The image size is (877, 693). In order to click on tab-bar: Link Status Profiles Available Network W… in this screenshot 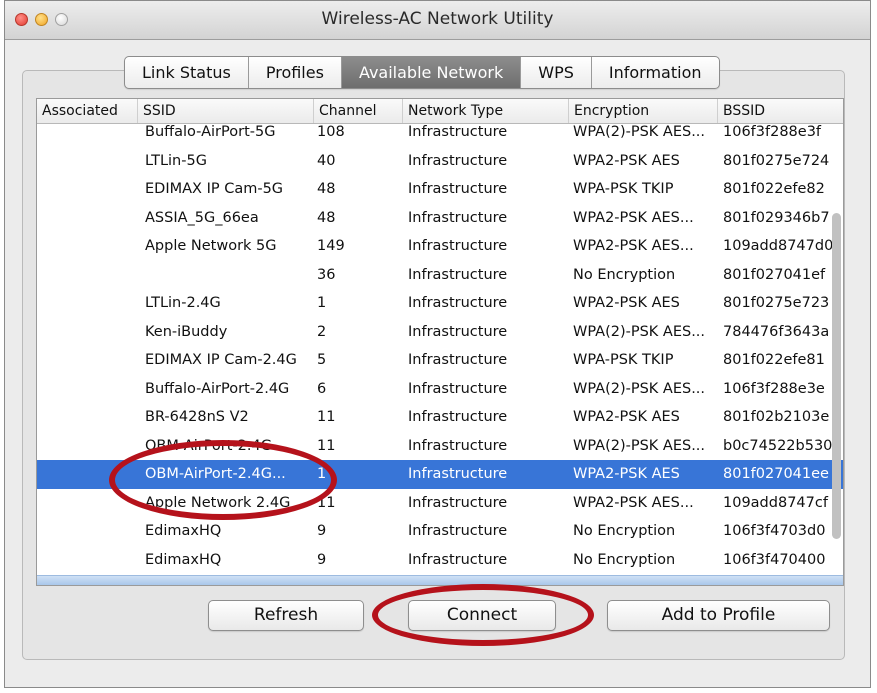, I will do `click(422, 72)`.